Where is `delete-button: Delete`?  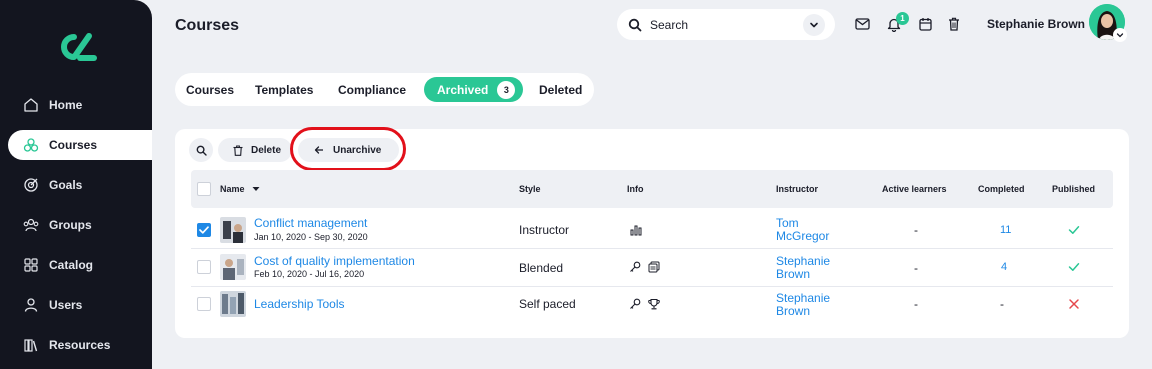 delete-button: Delete is located at coordinates (255, 150).